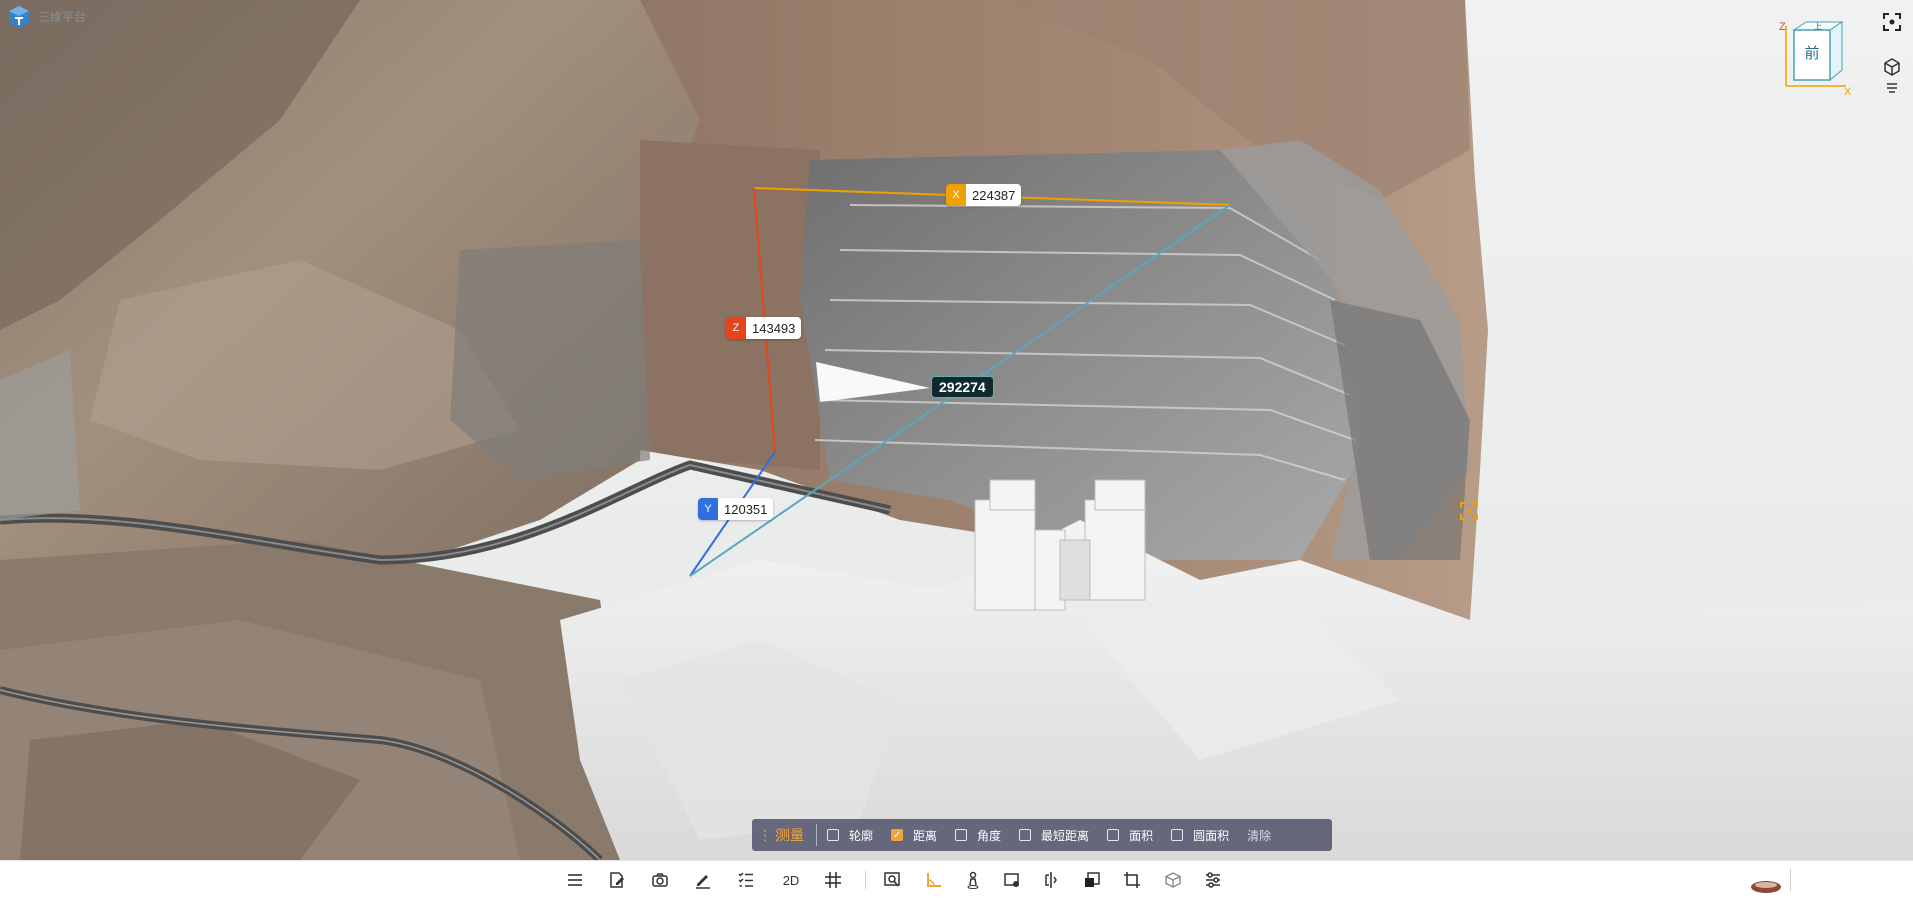  Describe the element at coordinates (994, 195) in the screenshot. I see `measure-value-x: 224387` at that location.